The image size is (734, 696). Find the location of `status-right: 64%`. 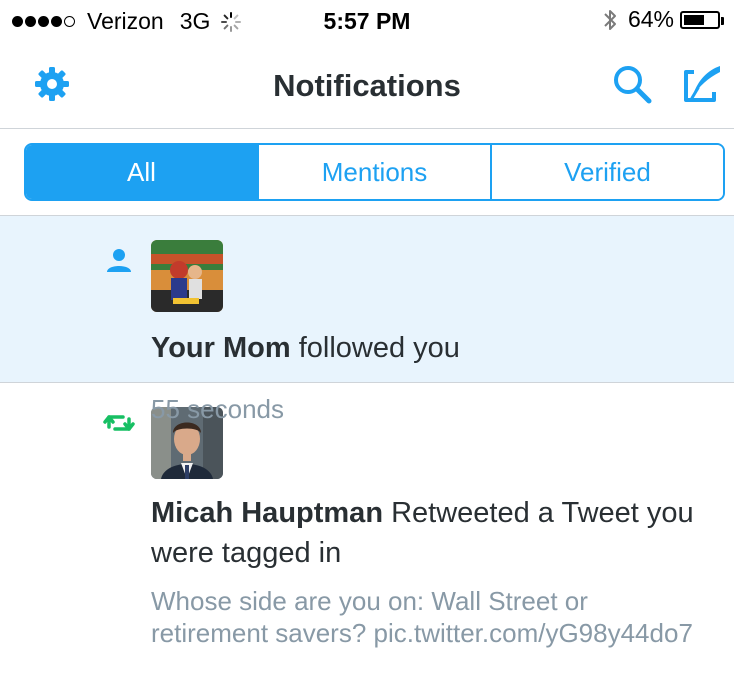

status-right: 64% is located at coordinates (663, 19).